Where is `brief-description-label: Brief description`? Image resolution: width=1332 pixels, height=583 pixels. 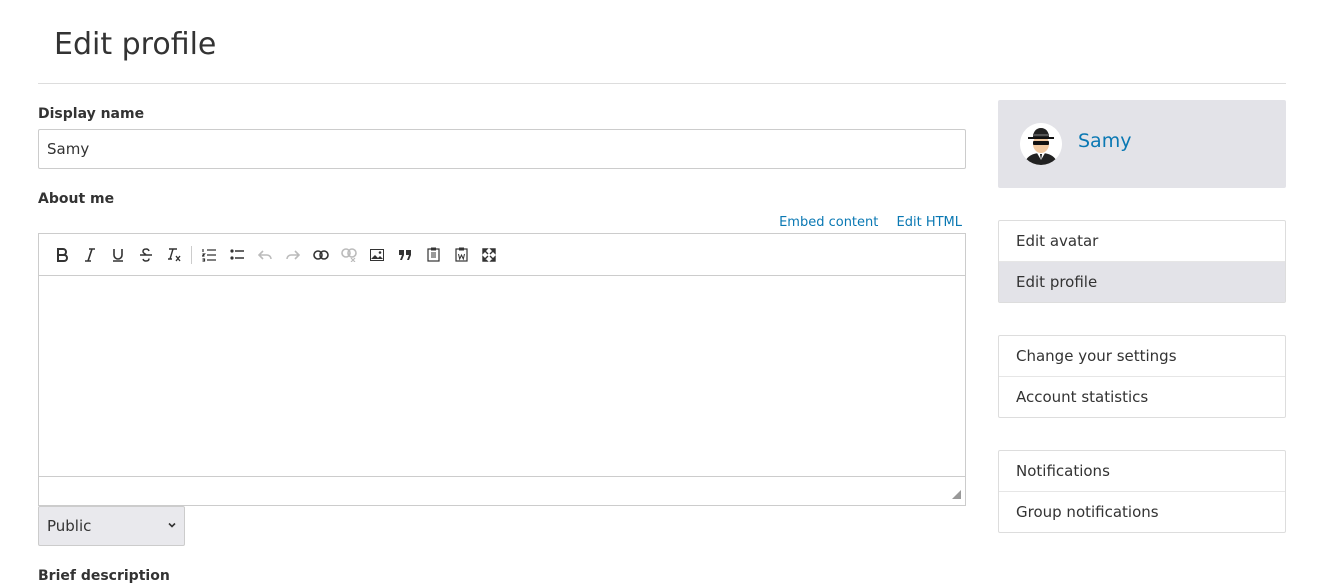 brief-description-label: Brief description is located at coordinates (104, 575).